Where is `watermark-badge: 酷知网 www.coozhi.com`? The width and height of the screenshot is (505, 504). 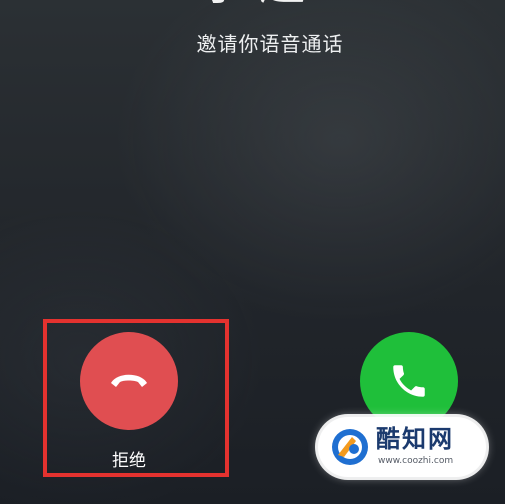
watermark-badge: 酷知网 www.coozhi.com is located at coordinates (402, 447).